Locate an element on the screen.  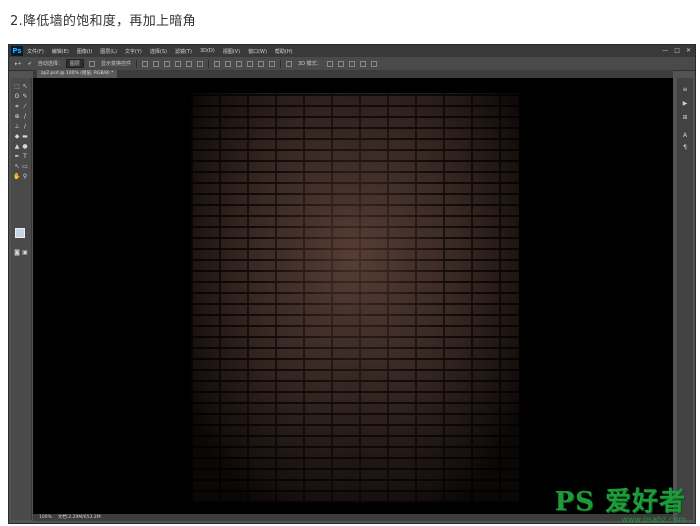
distribute-bottom-icon is located at coordinates (238, 63).